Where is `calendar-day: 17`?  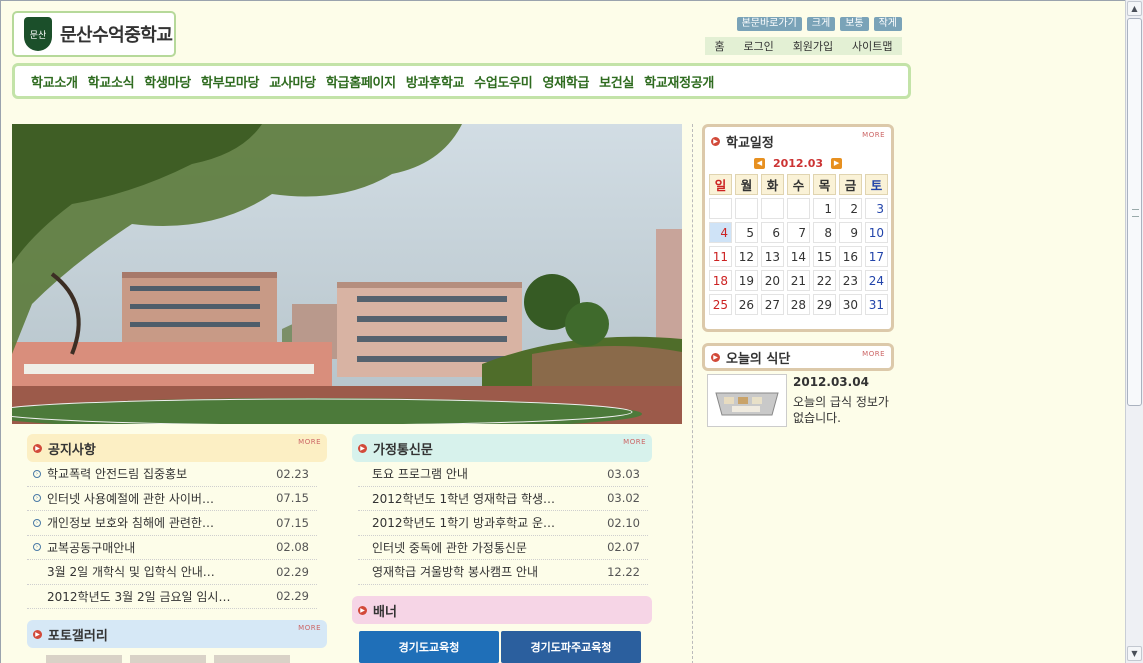
calendar-day: 17 is located at coordinates (876, 256).